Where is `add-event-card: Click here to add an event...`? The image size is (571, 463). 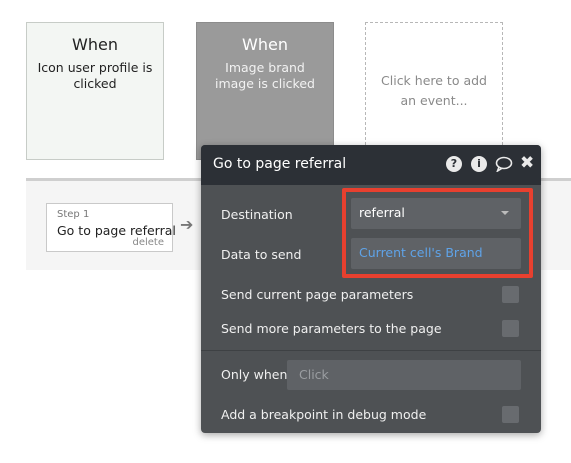
add-event-card: Click here to add an event... is located at coordinates (434, 91).